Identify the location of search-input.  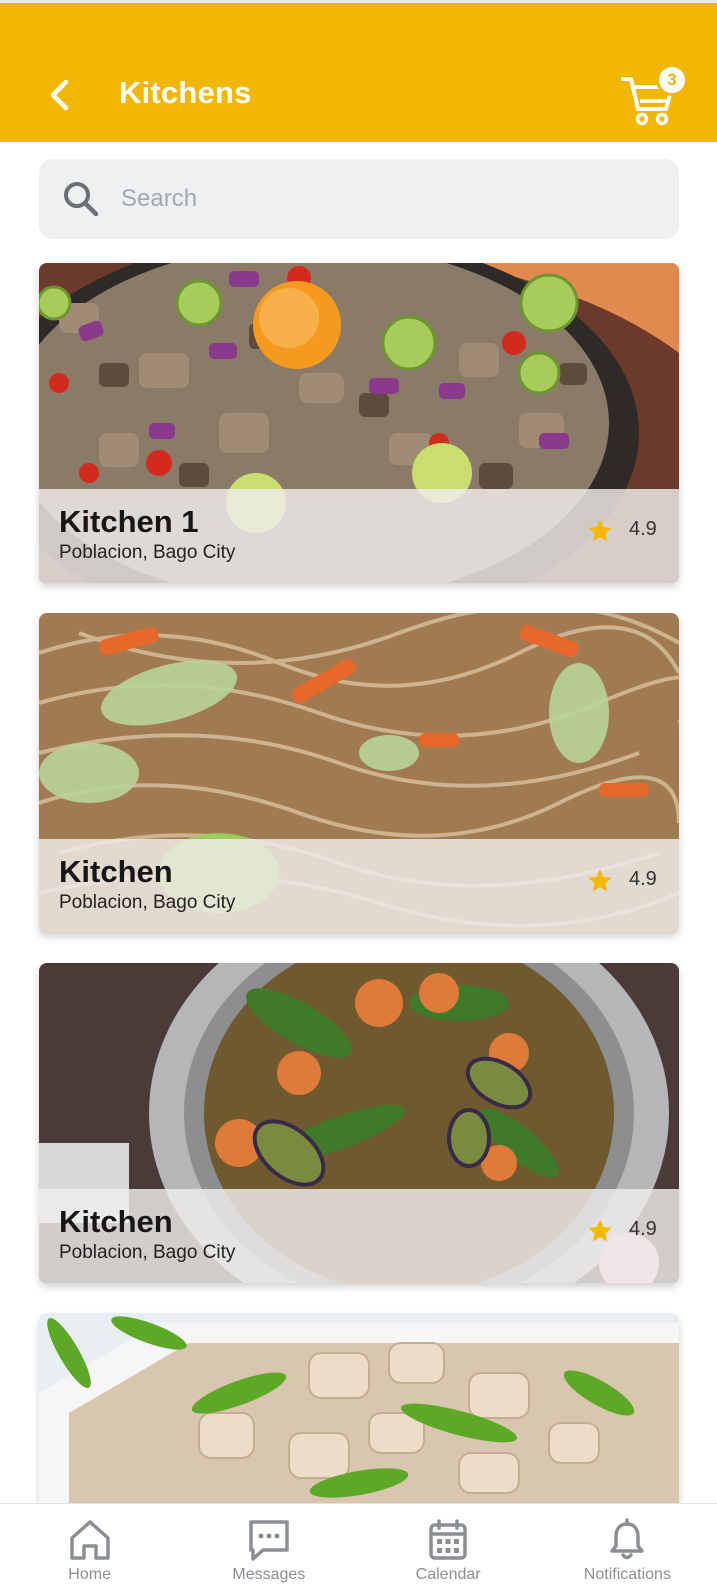
(391, 199).